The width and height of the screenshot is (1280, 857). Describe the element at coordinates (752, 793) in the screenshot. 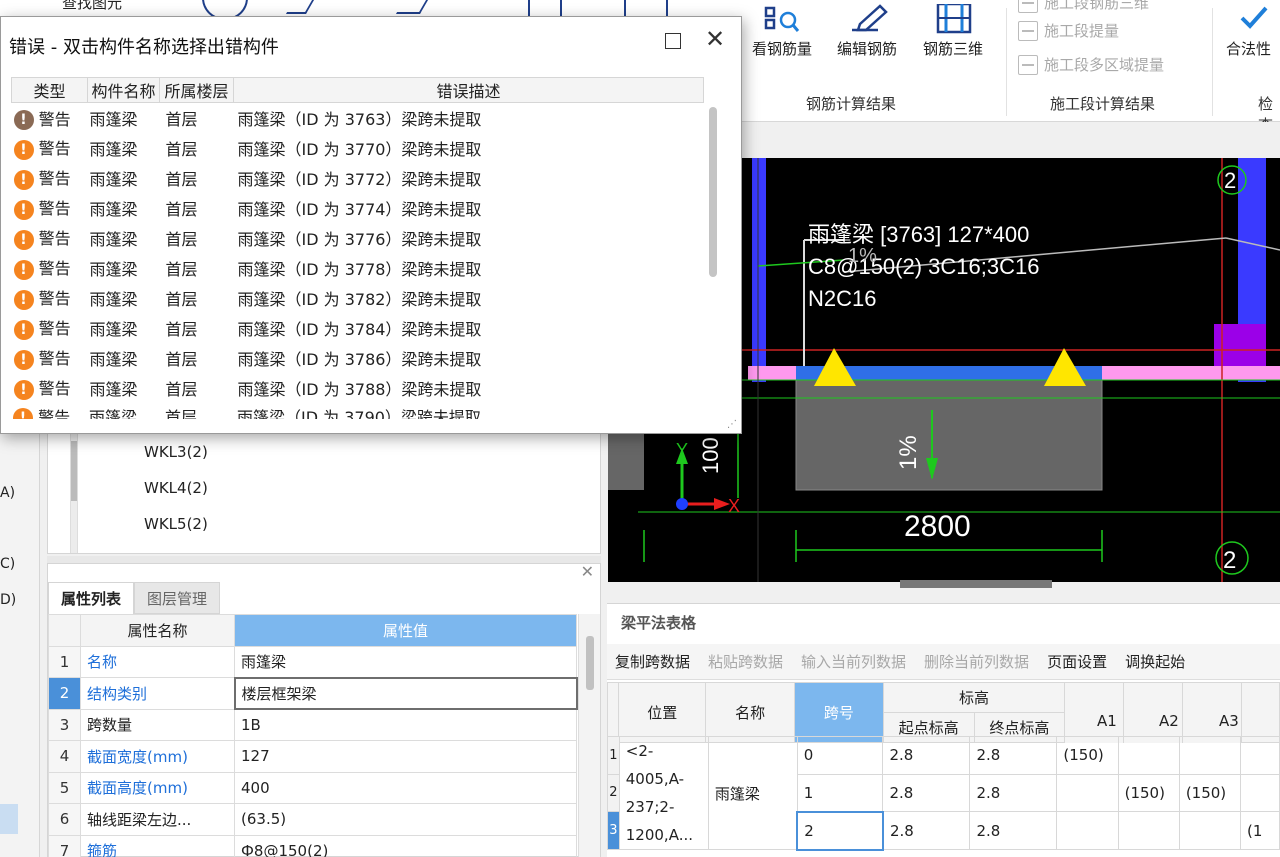

I see `name-cell: 雨篷梁` at that location.